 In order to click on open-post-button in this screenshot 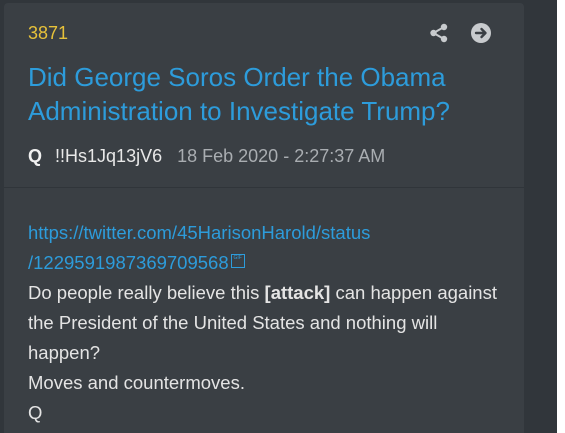, I will do `click(481, 33)`.